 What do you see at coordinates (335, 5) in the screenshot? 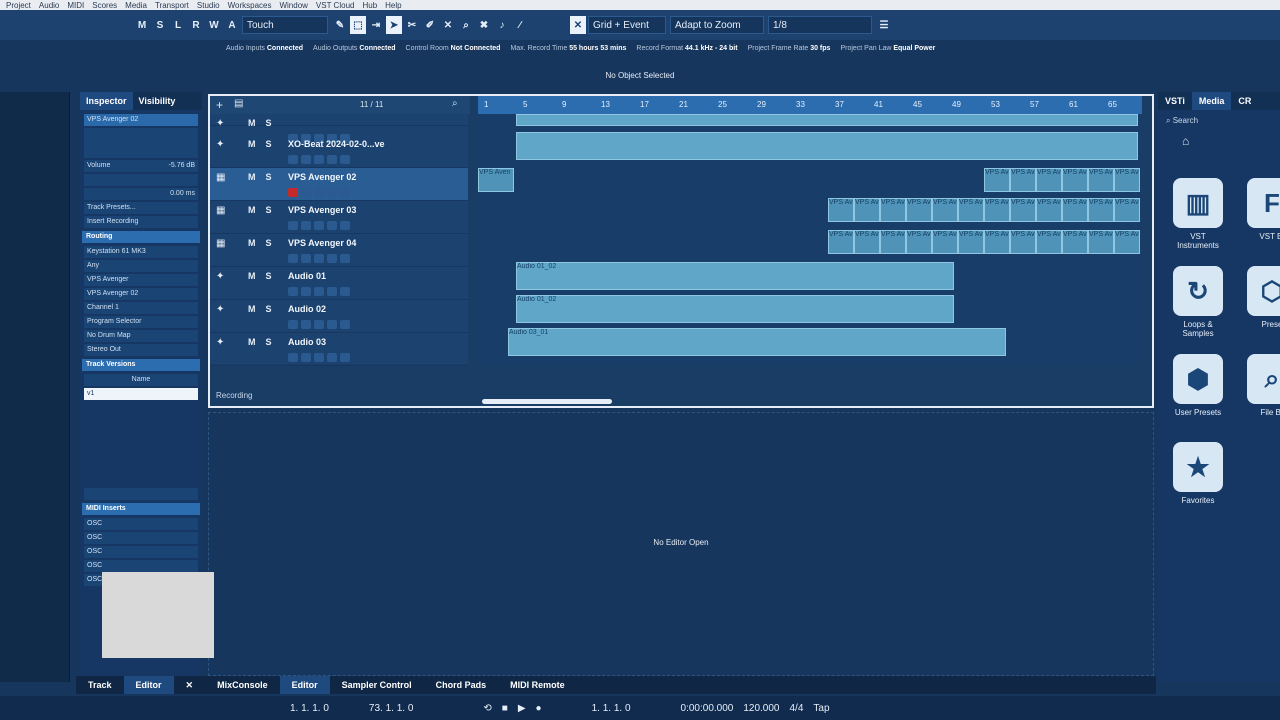
I see `menu-item: VST Cloud` at bounding box center [335, 5].